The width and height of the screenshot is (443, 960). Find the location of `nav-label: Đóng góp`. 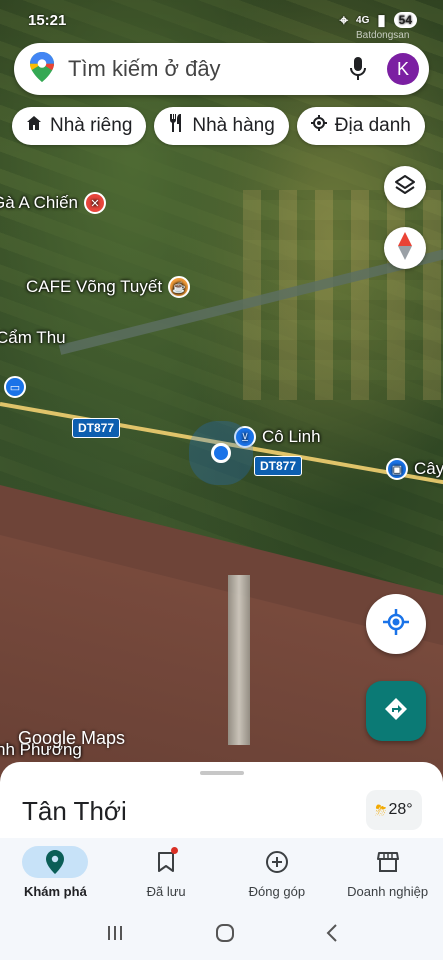

nav-label: Đóng góp is located at coordinates (277, 891).